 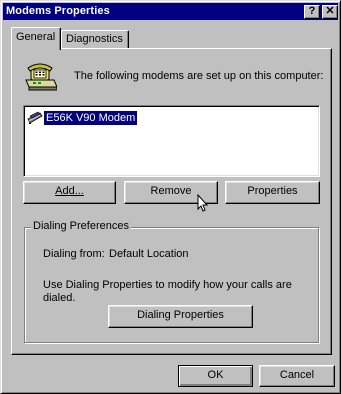 I want to click on cancel-button: Cancel, so click(x=297, y=376).